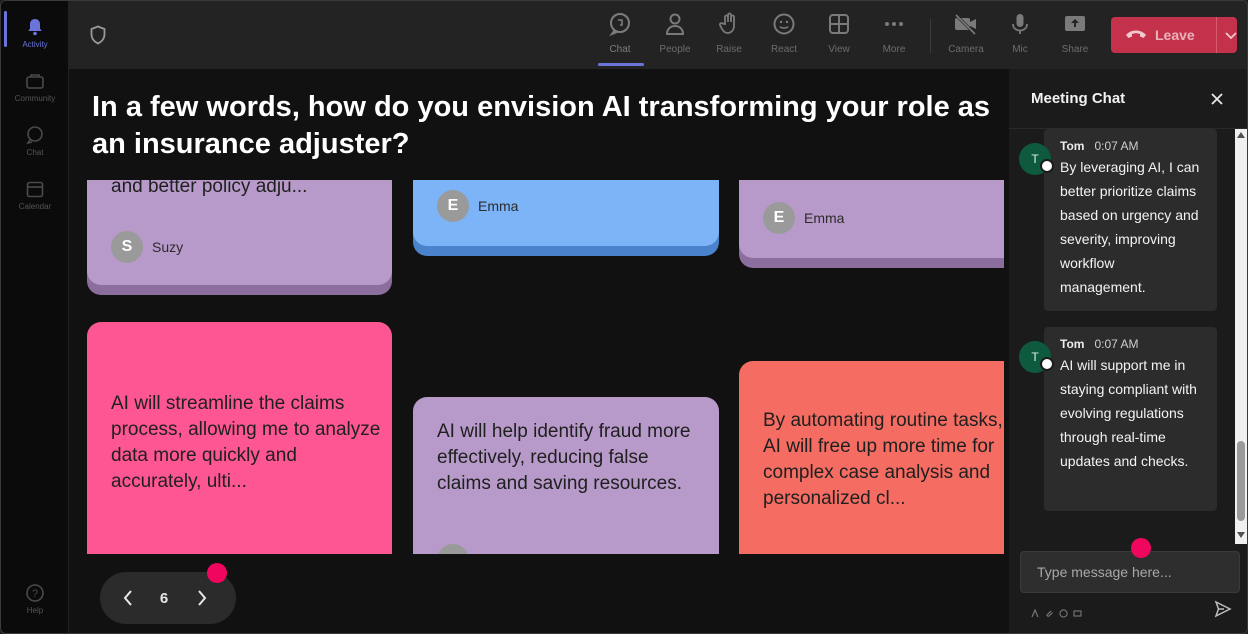 Image resolution: width=1248 pixels, height=634 pixels. I want to click on next-page-button, so click(202, 598).